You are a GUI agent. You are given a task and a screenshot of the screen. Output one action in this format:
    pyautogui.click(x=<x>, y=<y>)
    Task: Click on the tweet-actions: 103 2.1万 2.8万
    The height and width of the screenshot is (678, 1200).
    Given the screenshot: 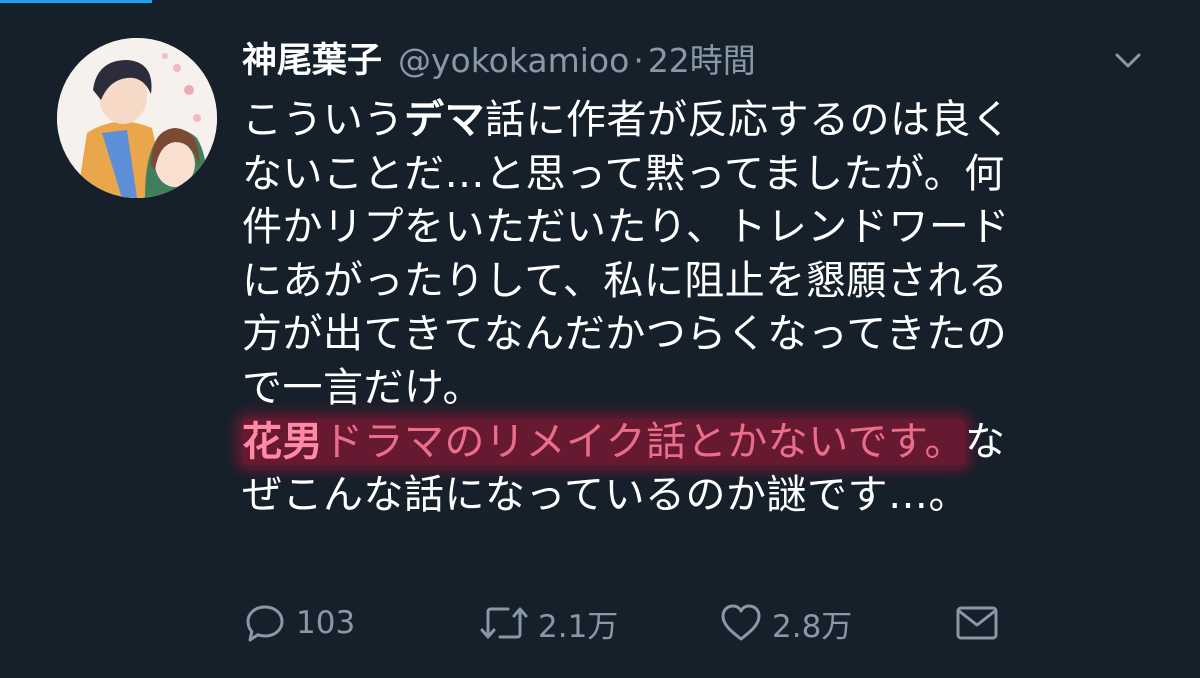 What is the action you would take?
    pyautogui.click(x=652, y=623)
    